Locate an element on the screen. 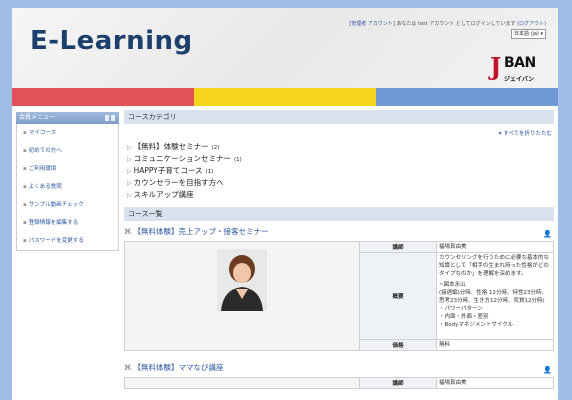  sidebar-item-edit-profile: ▪ 登録情報を編集する is located at coordinates (67, 223).